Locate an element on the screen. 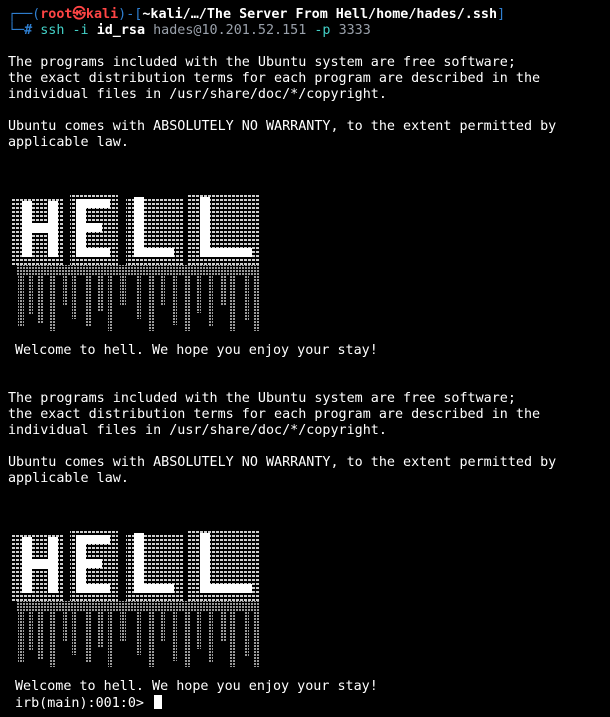  command-key-file: id_rsa is located at coordinates (121, 30).